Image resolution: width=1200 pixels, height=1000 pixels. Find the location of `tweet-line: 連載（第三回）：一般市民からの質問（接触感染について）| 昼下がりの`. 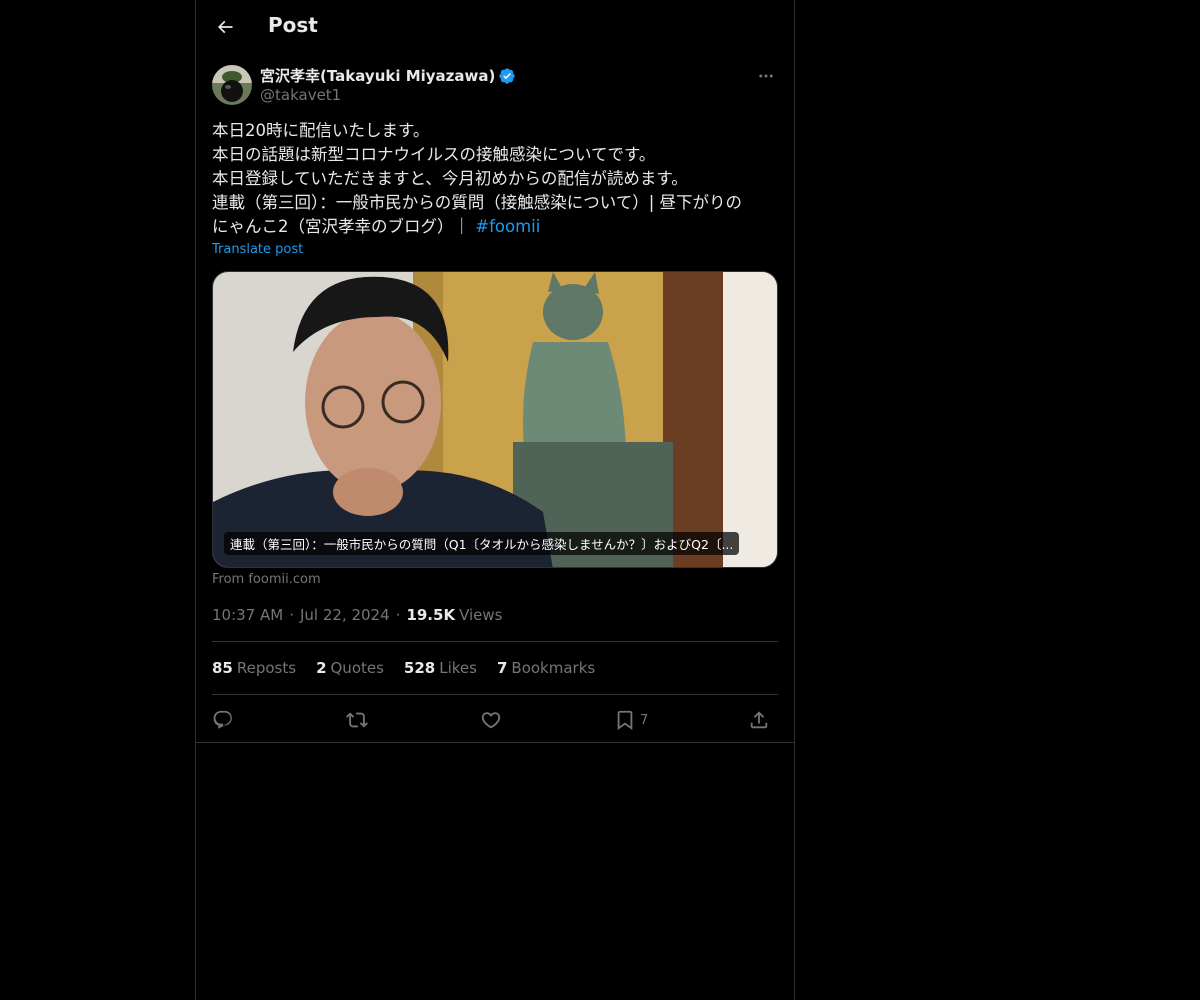

tweet-line: 連載（第三回）：一般市民からの質問（接触感染について）| 昼下がりの is located at coordinates (477, 202).